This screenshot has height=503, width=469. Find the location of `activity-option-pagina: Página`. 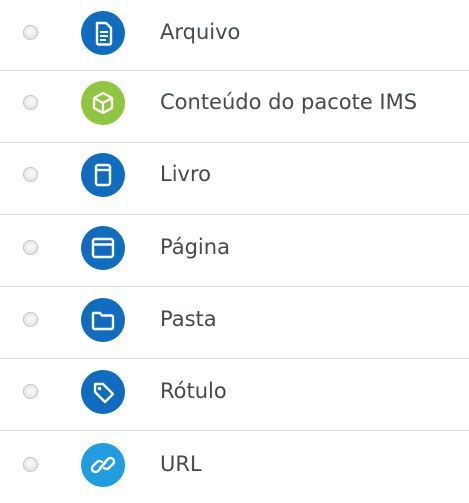

activity-option-pagina: Página is located at coordinates (234, 251).